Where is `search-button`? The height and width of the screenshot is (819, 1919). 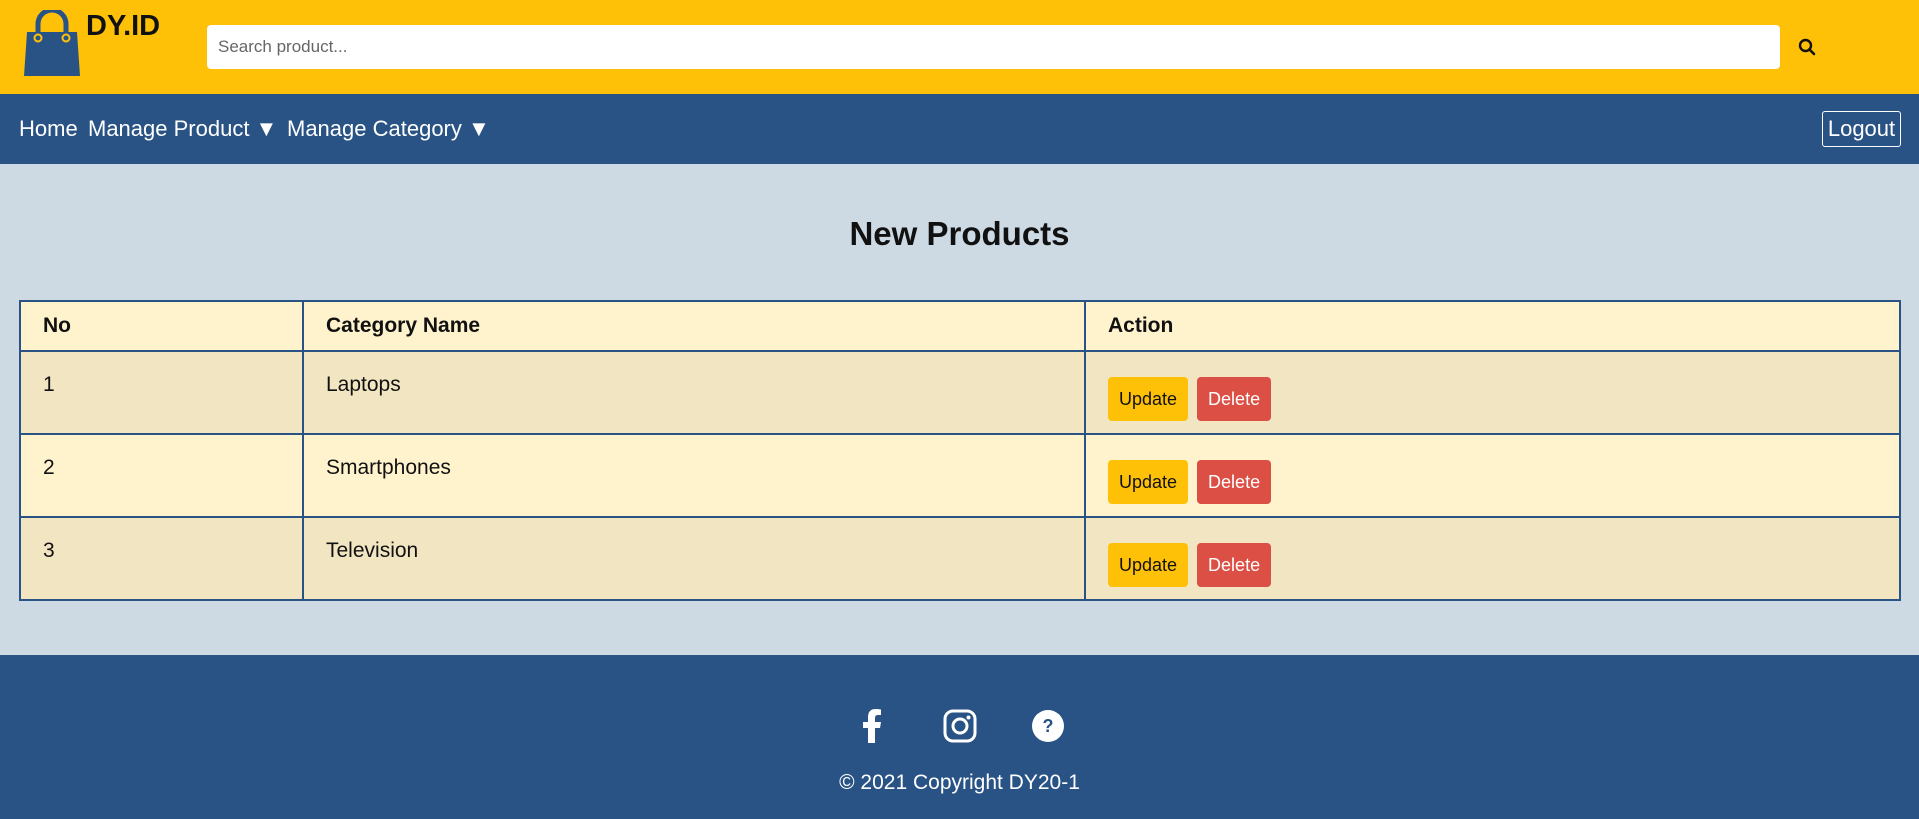
search-button is located at coordinates (1807, 47).